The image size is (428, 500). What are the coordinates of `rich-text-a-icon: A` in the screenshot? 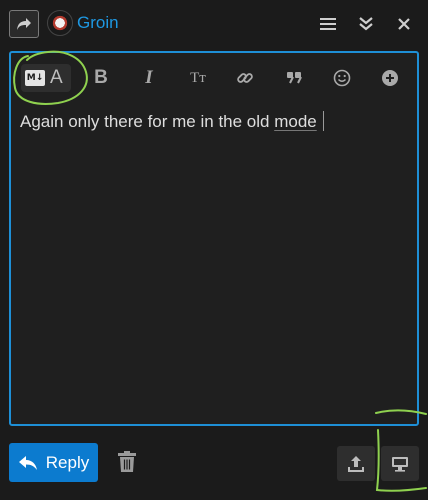 It's located at (56, 77).